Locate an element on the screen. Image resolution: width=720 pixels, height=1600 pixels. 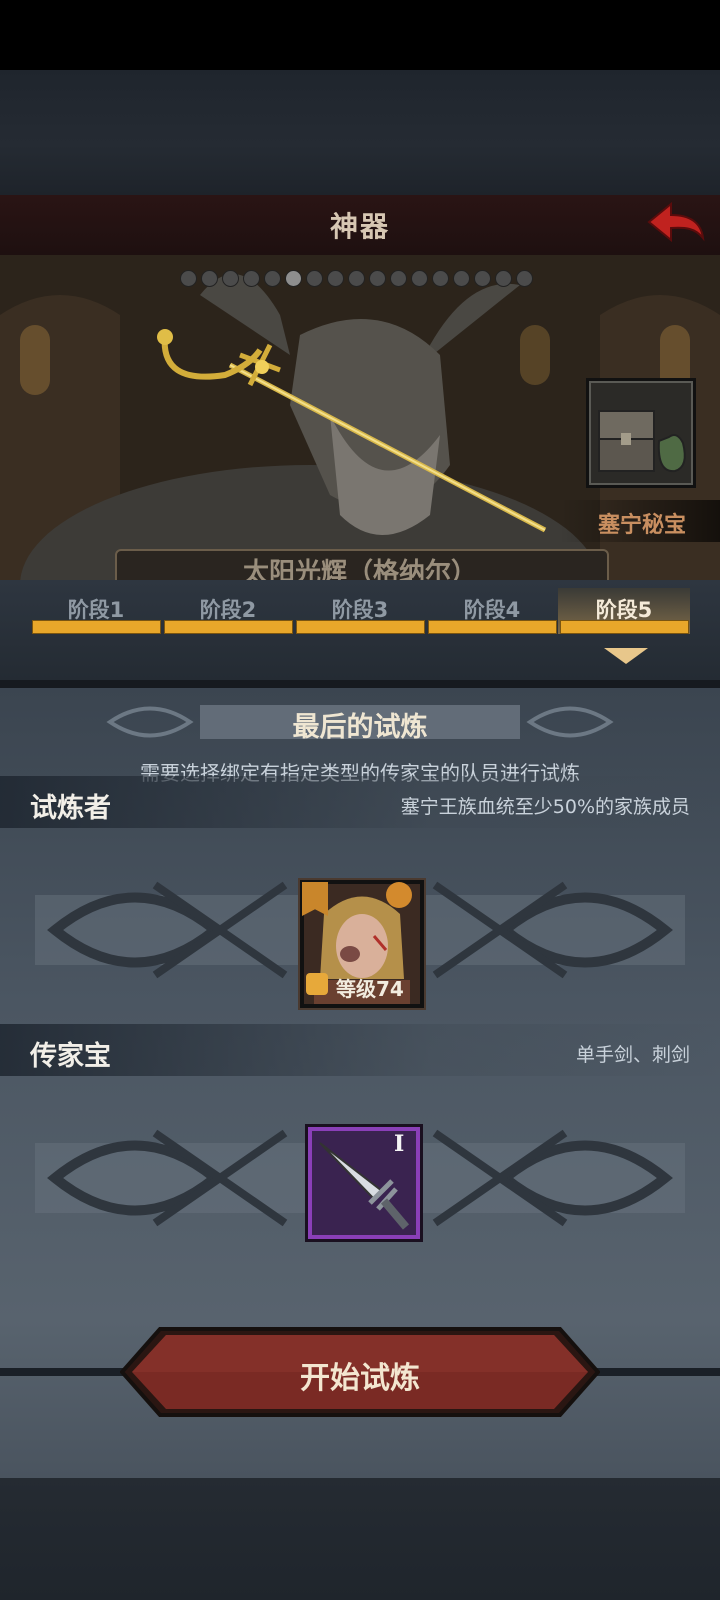
heirloom-requirement: 单手剑、刺剑 is located at coordinates (632, 1055).